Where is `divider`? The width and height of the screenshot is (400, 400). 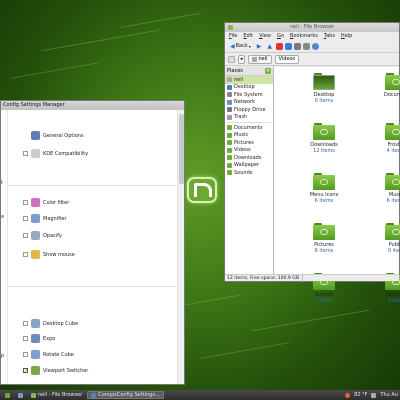 divider is located at coordinates (249, 122).